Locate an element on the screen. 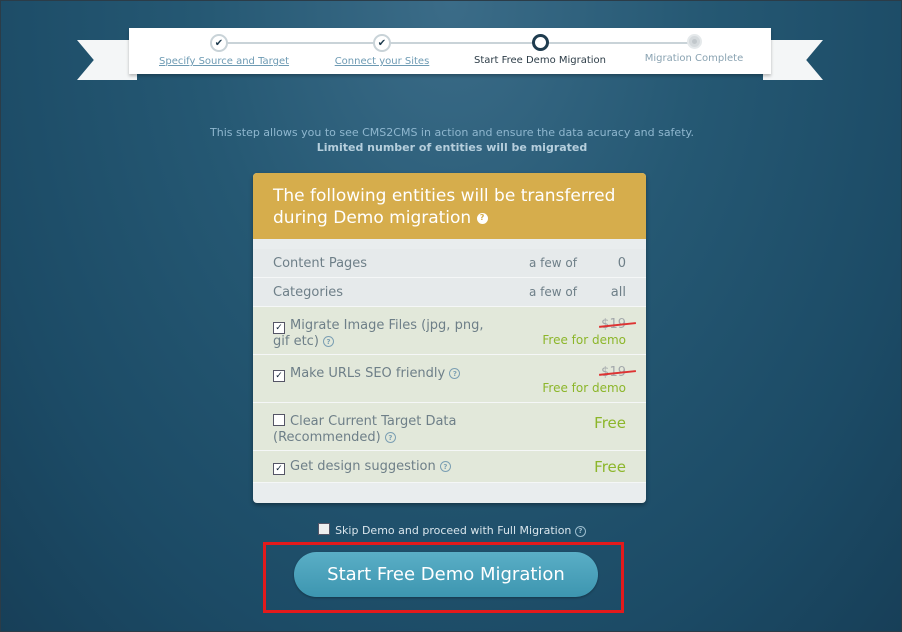  pending-step-icon is located at coordinates (694, 41).